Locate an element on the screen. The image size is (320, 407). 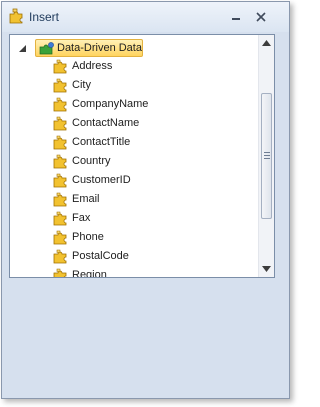
window-title: Insert is located at coordinates (44, 17).